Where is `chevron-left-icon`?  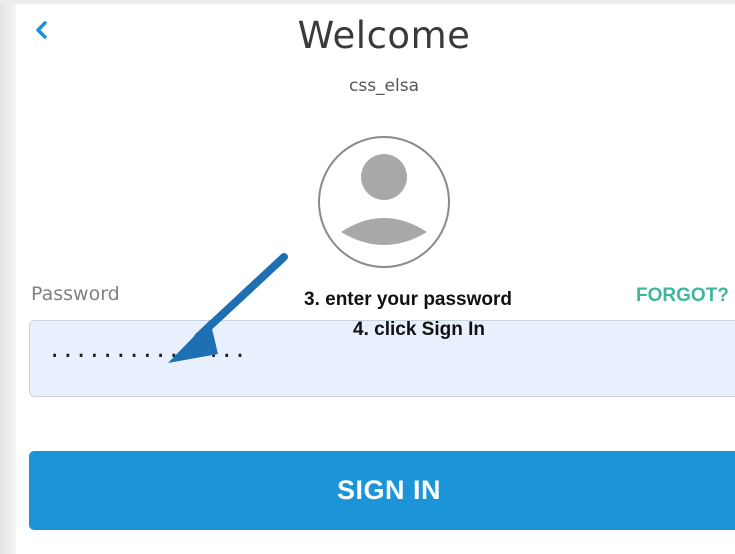 chevron-left-icon is located at coordinates (41, 30).